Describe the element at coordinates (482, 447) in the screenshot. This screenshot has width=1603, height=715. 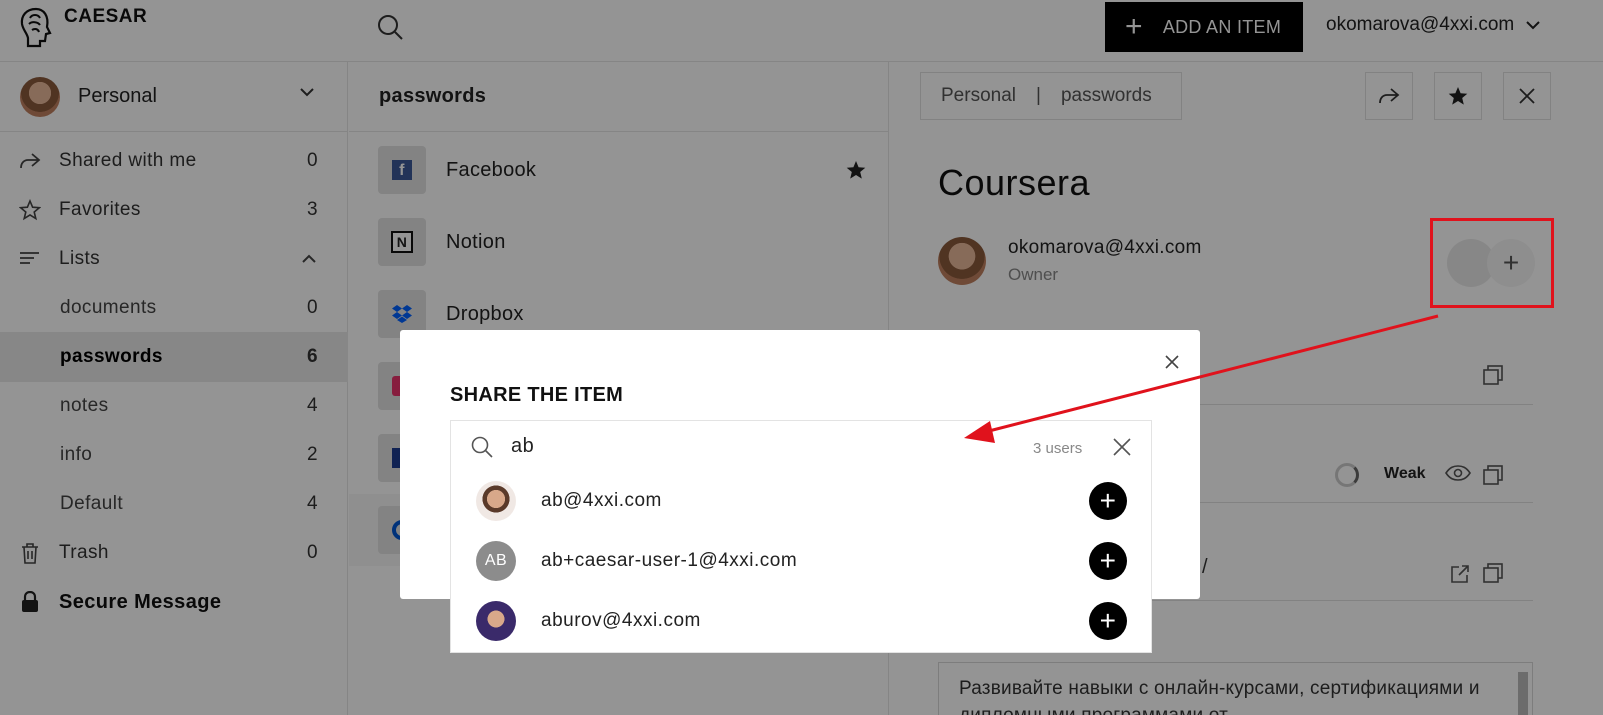
I see `search-icon` at that location.